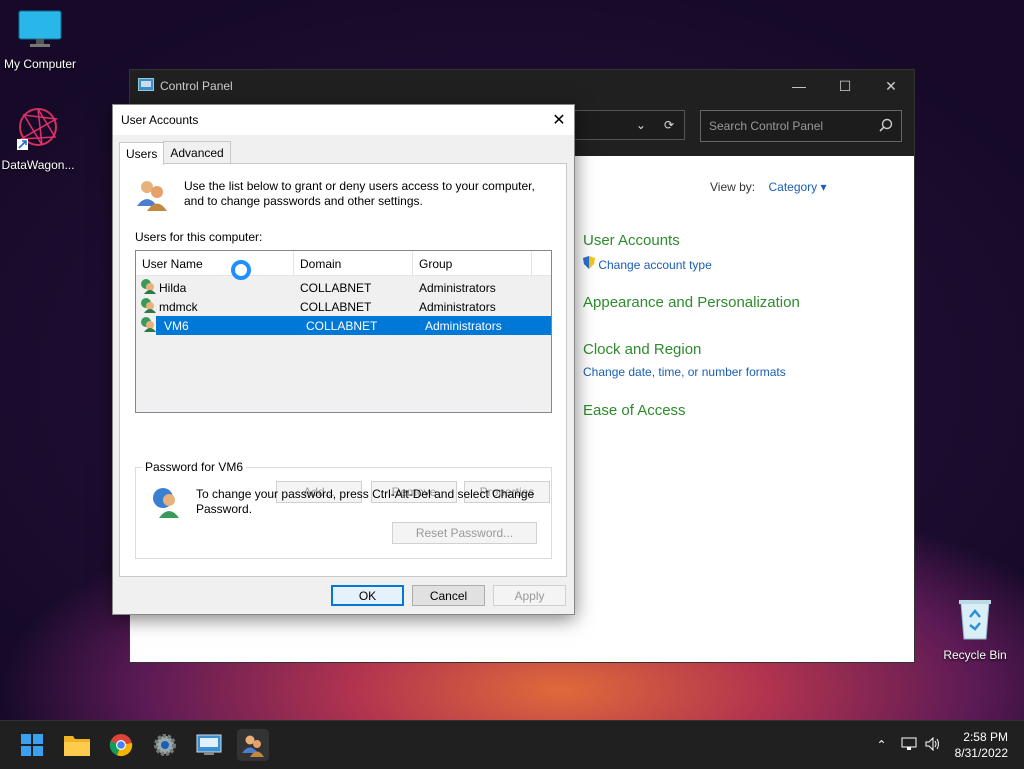 The height and width of the screenshot is (769, 1024). What do you see at coordinates (197, 152) in the screenshot?
I see `tab-advanced: Advanced` at bounding box center [197, 152].